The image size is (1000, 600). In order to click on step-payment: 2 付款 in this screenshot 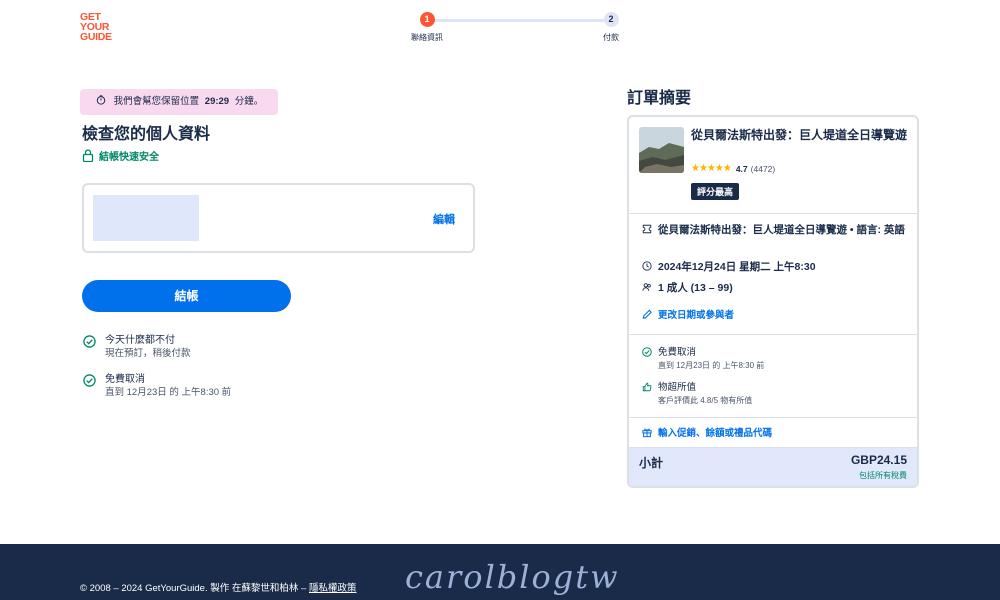, I will do `click(611, 27)`.